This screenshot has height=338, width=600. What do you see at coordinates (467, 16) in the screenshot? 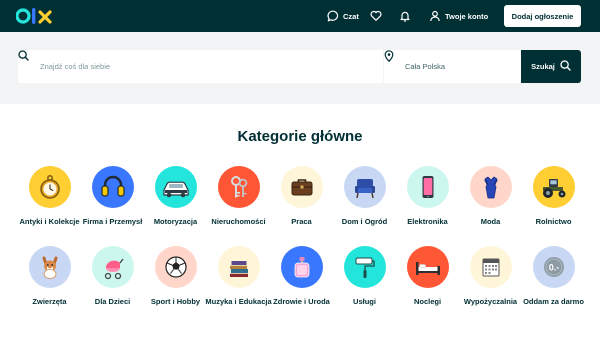
I see `account-label: Twoje konto` at bounding box center [467, 16].